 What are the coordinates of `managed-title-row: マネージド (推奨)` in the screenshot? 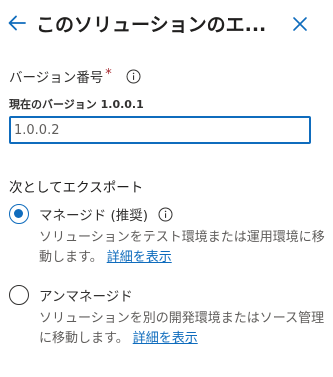 It's located at (106, 214).